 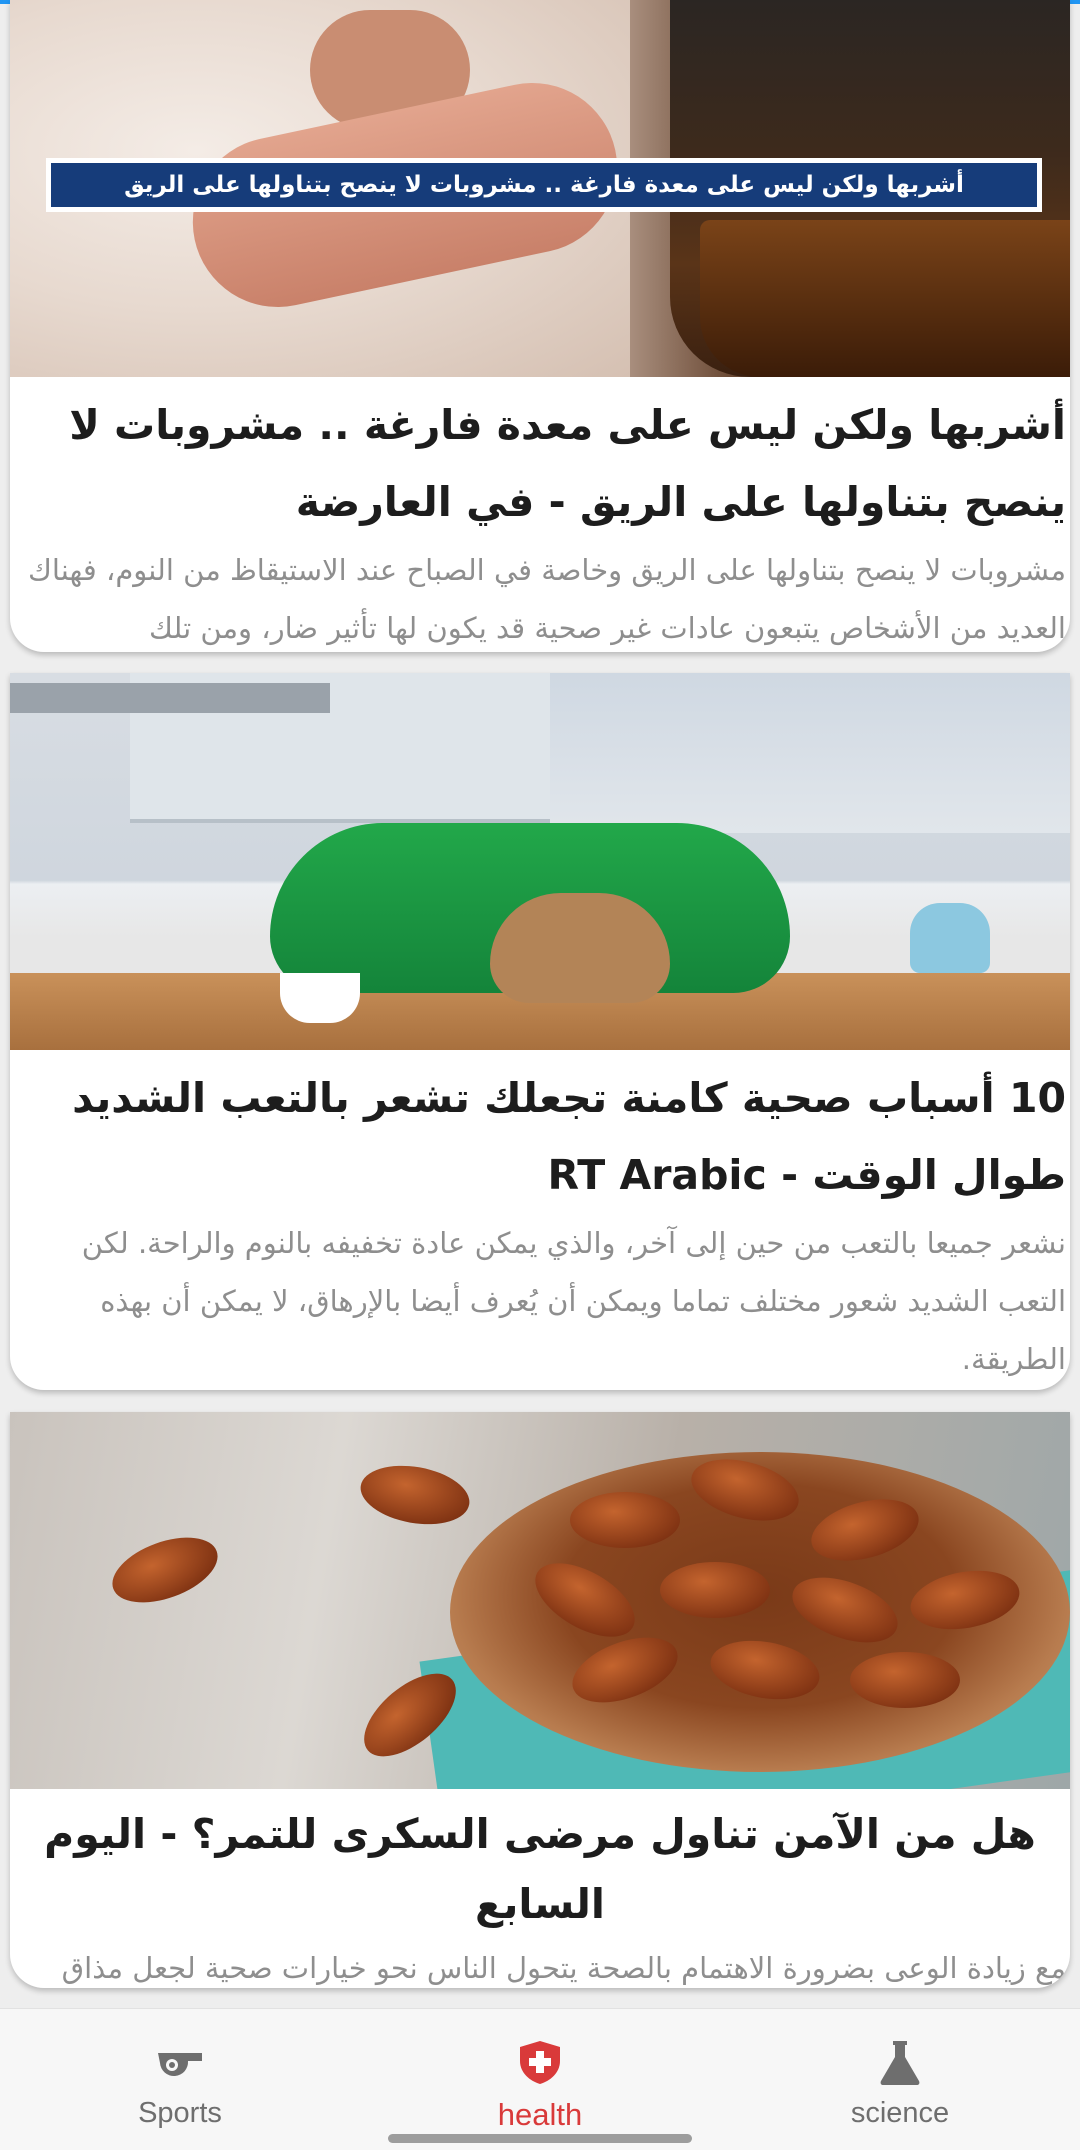 What do you see at coordinates (180, 2065) in the screenshot?
I see `whistle-icon` at bounding box center [180, 2065].